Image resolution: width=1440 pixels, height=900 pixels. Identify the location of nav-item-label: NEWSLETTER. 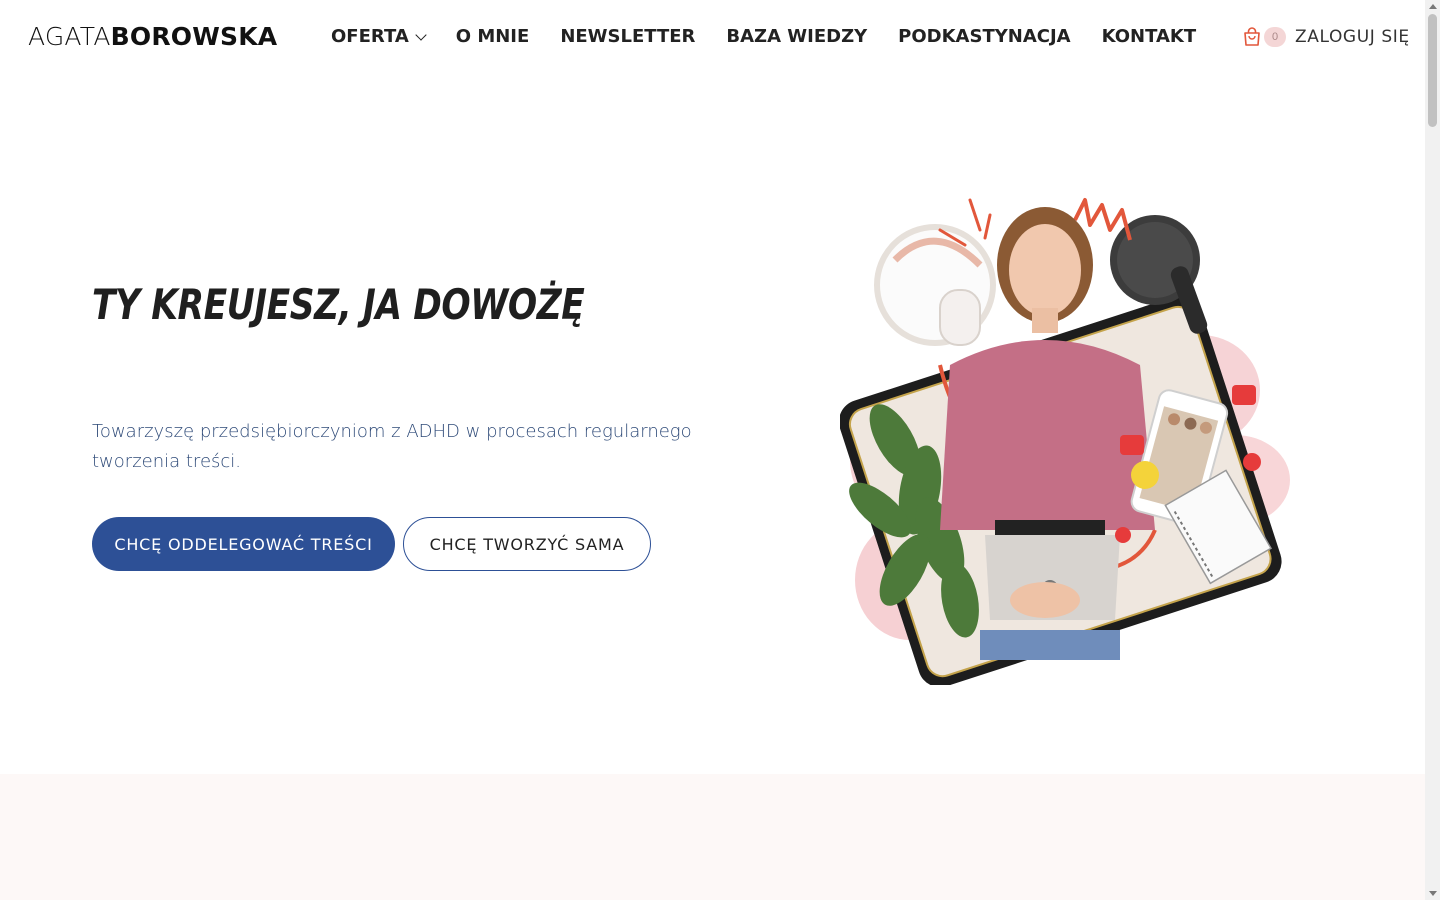
(628, 36).